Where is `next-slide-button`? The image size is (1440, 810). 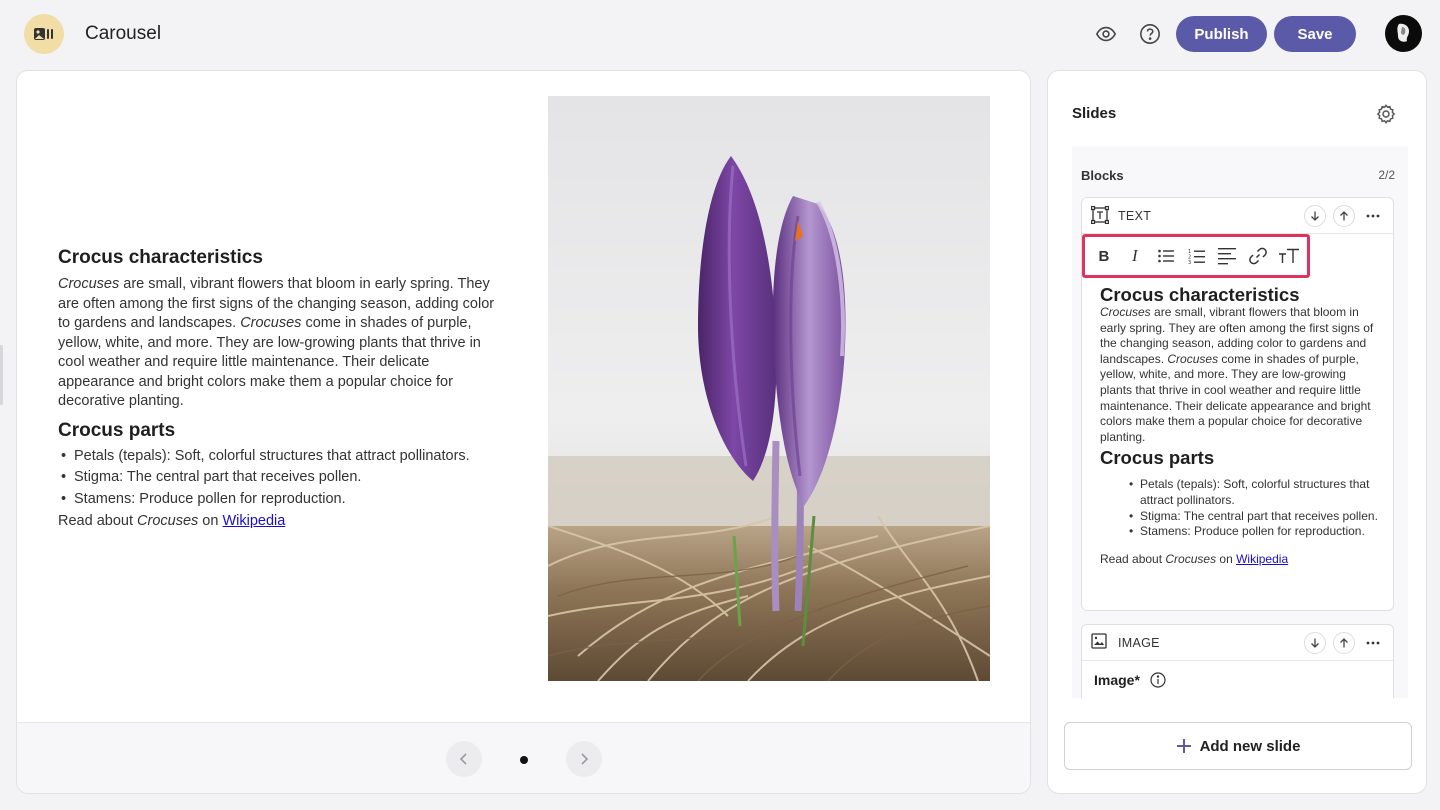 next-slide-button is located at coordinates (584, 759).